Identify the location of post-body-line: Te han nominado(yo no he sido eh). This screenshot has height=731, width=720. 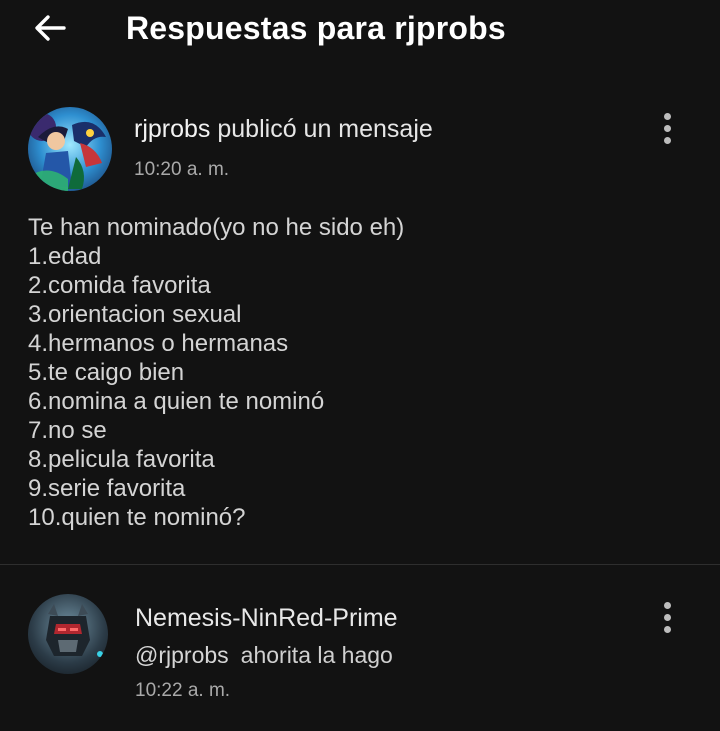
(216, 227).